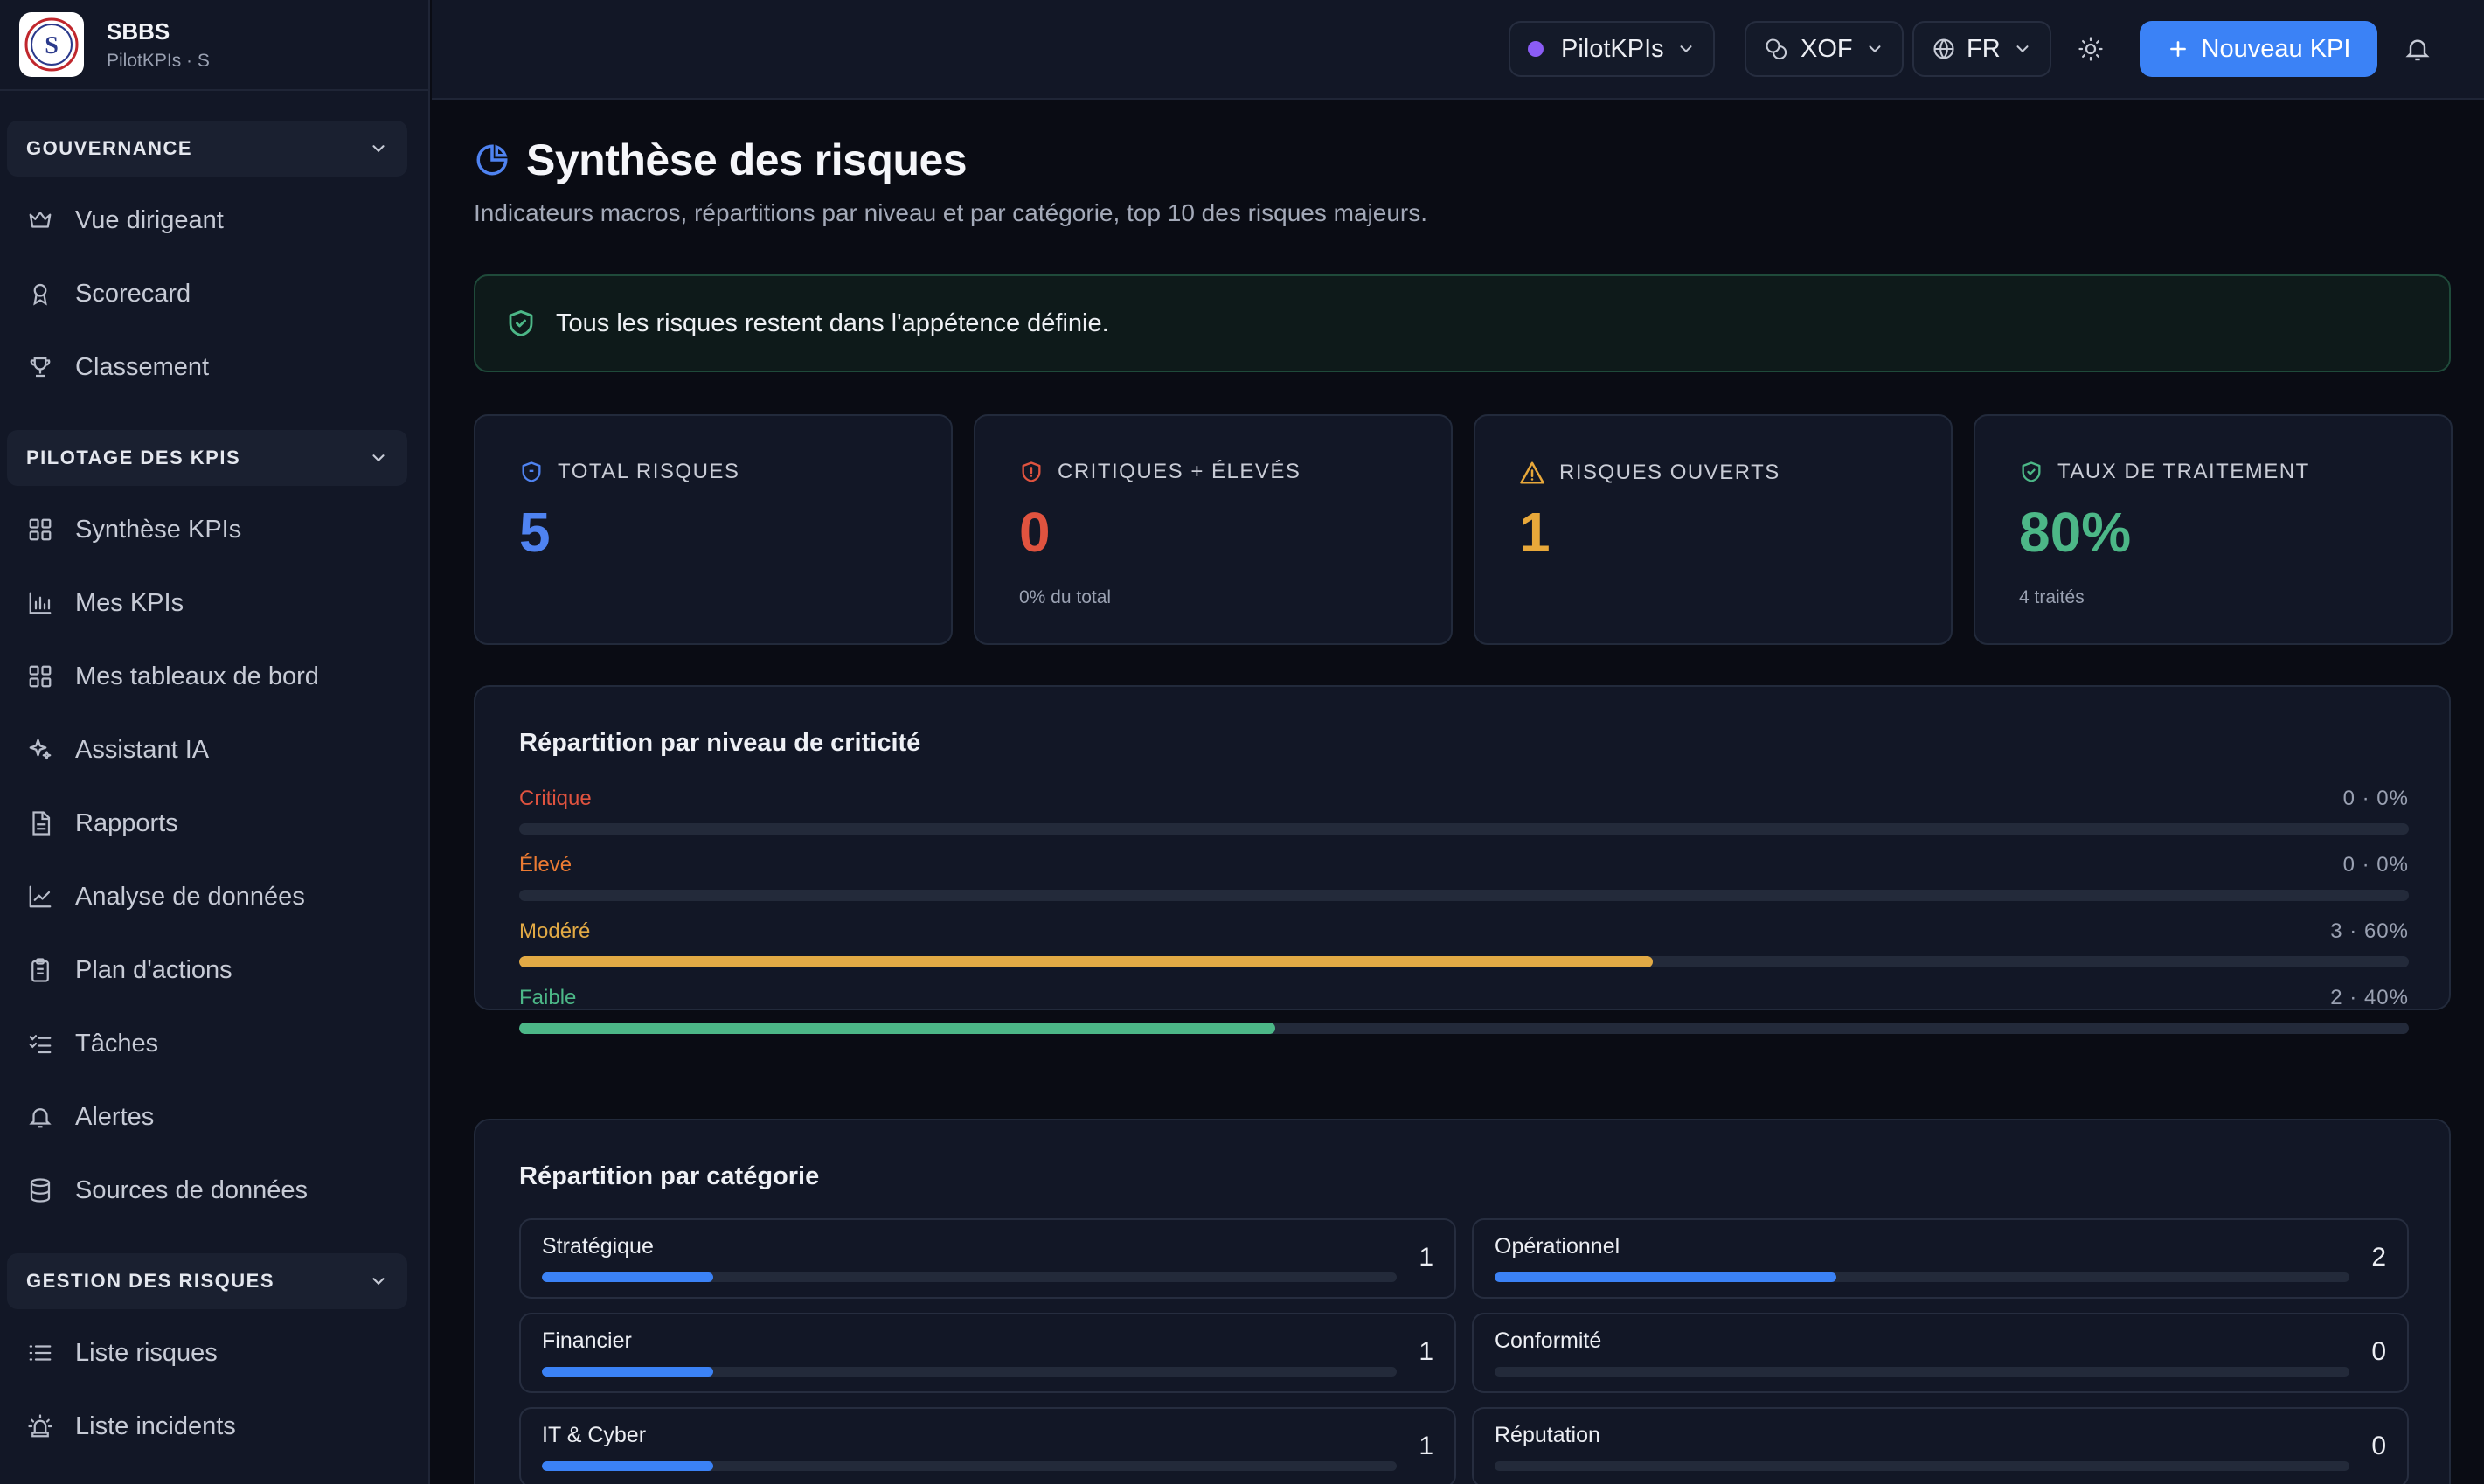  What do you see at coordinates (987, 1353) in the screenshot?
I see `category-card-financier: Financier 1` at bounding box center [987, 1353].